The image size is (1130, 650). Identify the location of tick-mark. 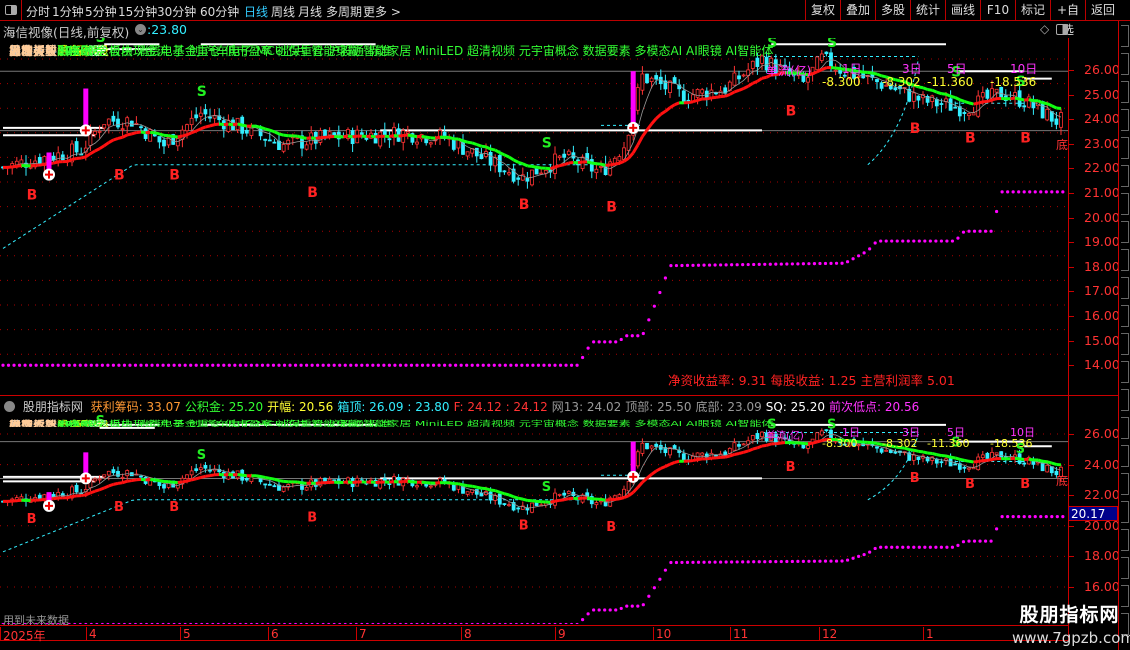
(1071, 316).